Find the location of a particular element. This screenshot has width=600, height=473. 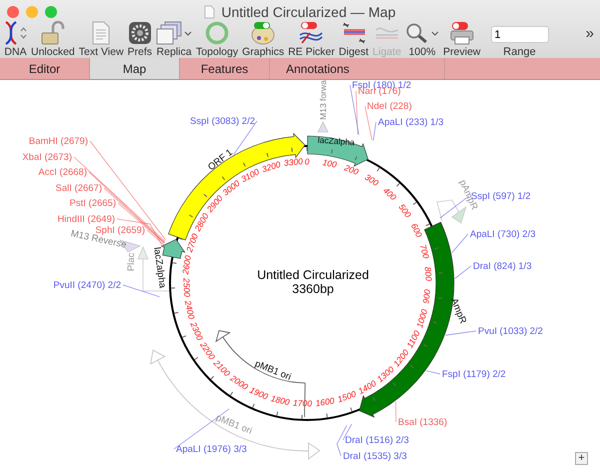

restriction-site-label: DraI (824) 1/3 is located at coordinates (502, 266).